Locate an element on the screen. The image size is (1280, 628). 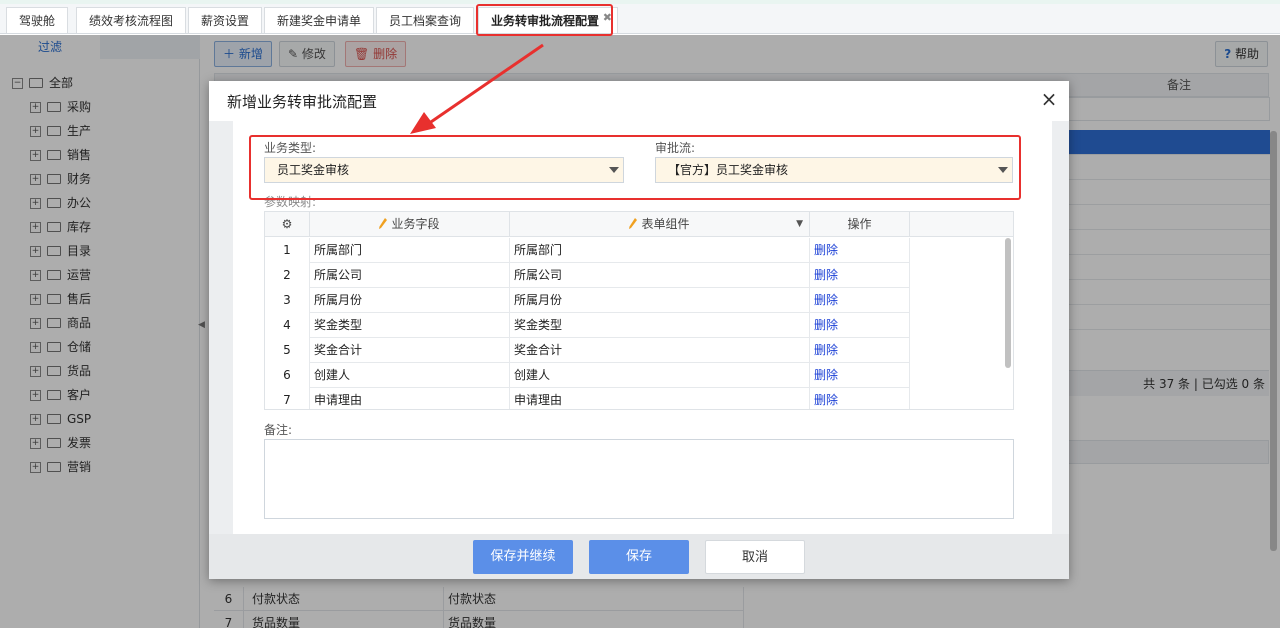
table-row: 5 奖金合计 奖金合计 删除 is located at coordinates (587, 350).